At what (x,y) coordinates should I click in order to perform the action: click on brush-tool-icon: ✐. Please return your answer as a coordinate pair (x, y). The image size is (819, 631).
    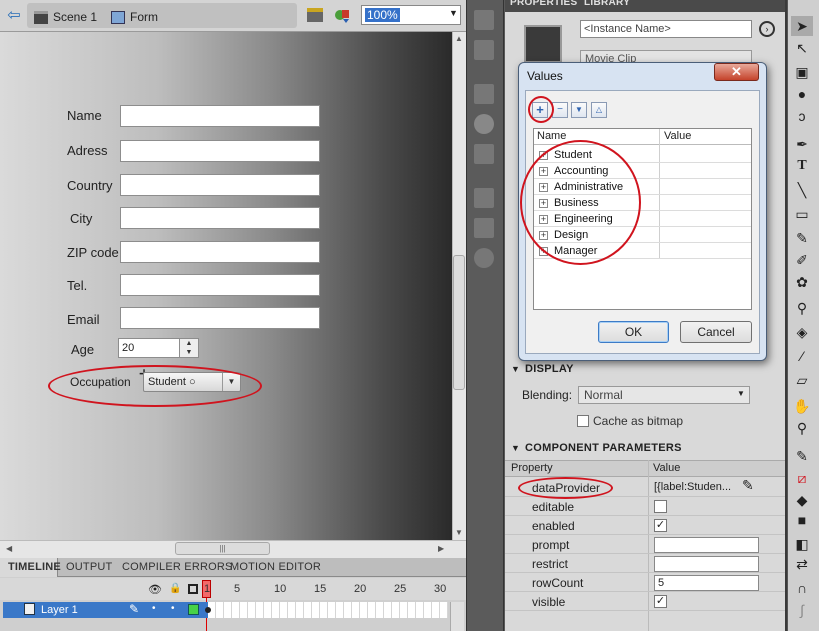
    Looking at the image, I should click on (802, 260).